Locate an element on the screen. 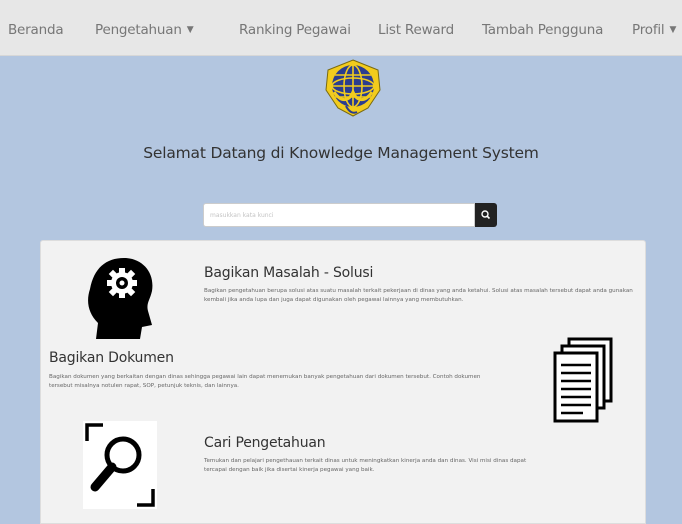 This screenshot has width=682, height=524. documents-icon is located at coordinates (584, 381).